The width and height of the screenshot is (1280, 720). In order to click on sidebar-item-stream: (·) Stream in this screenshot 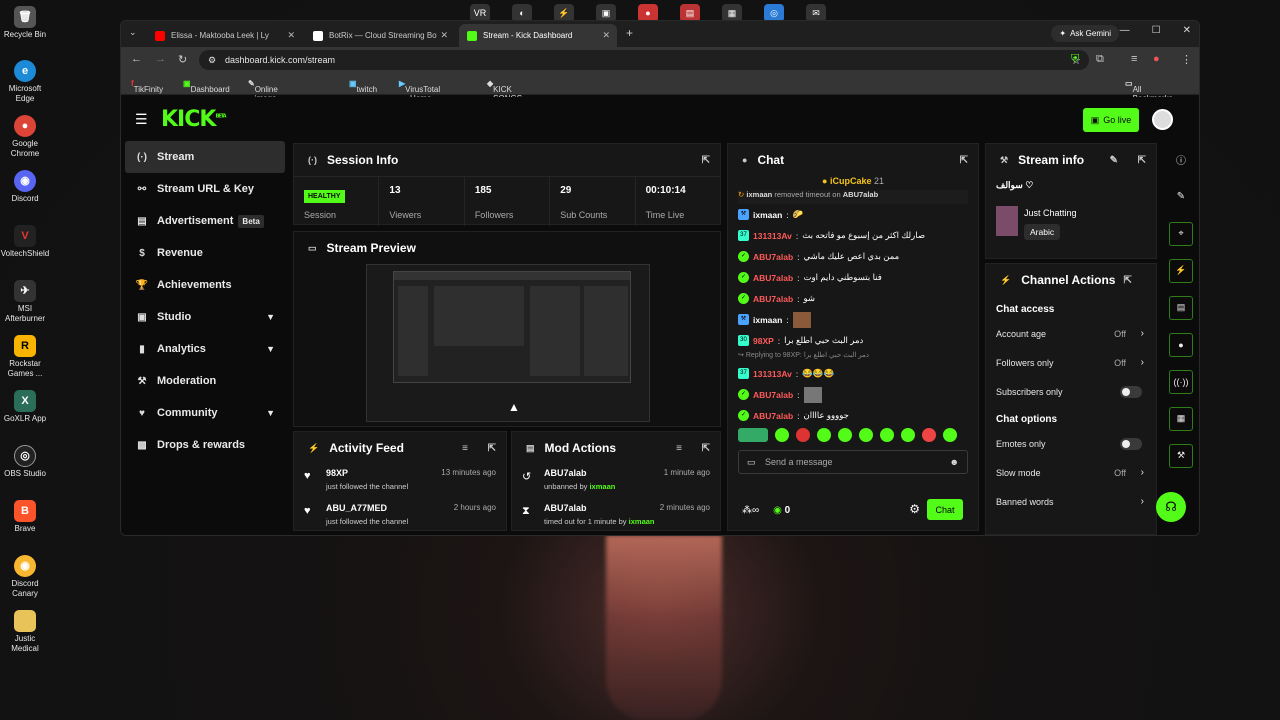, I will do `click(205, 157)`.